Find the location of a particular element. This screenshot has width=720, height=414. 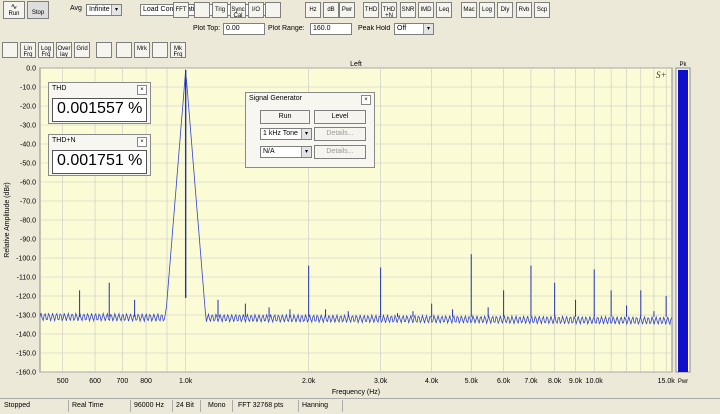

plot-top-input: 0.00 is located at coordinates (244, 29).